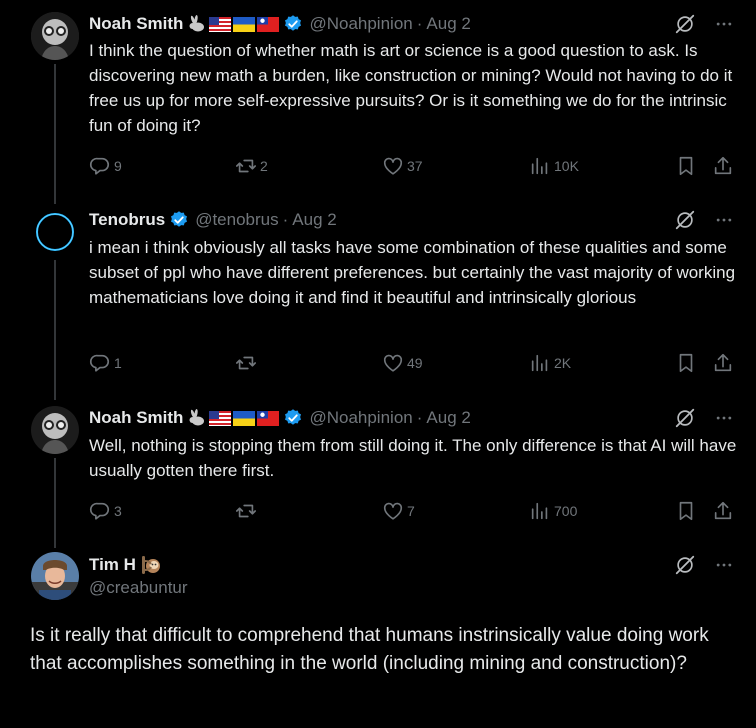 This screenshot has height=728, width=756. What do you see at coordinates (138, 588) in the screenshot?
I see `author-handle: @creabuntur` at bounding box center [138, 588].